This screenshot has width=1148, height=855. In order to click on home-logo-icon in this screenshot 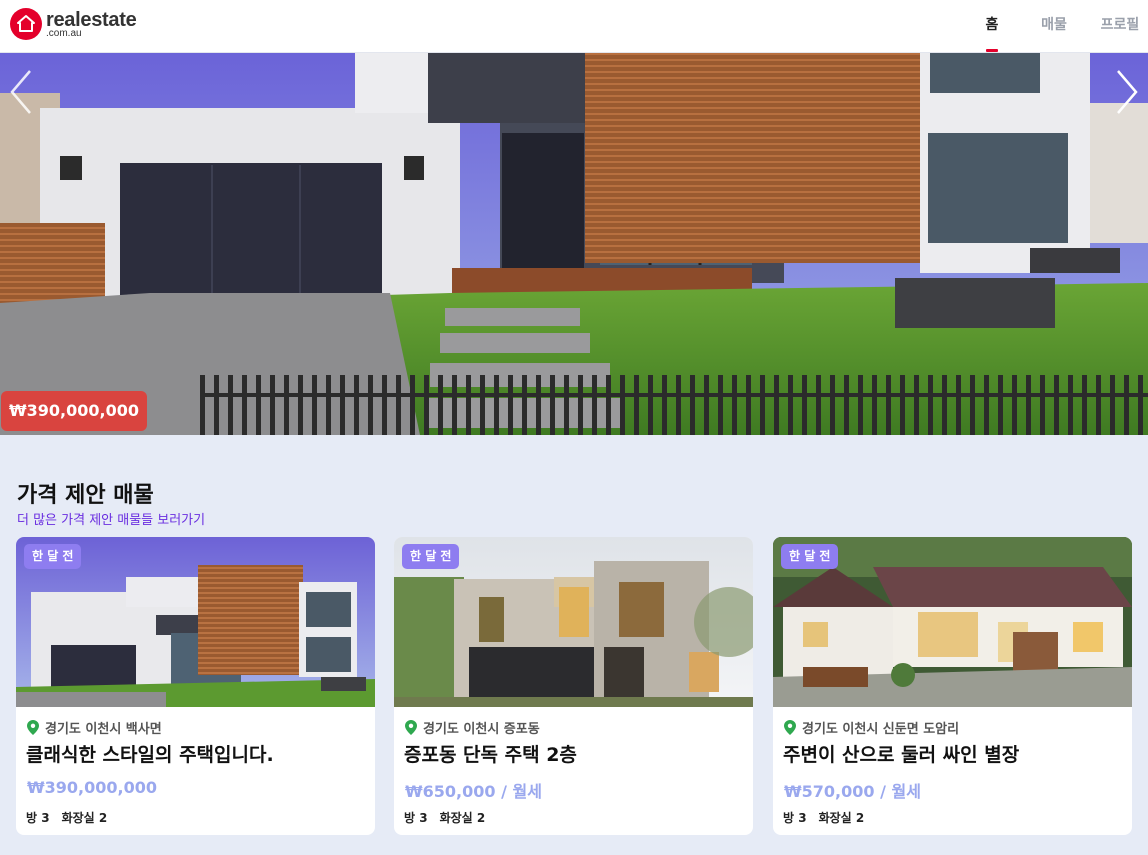, I will do `click(26, 24)`.